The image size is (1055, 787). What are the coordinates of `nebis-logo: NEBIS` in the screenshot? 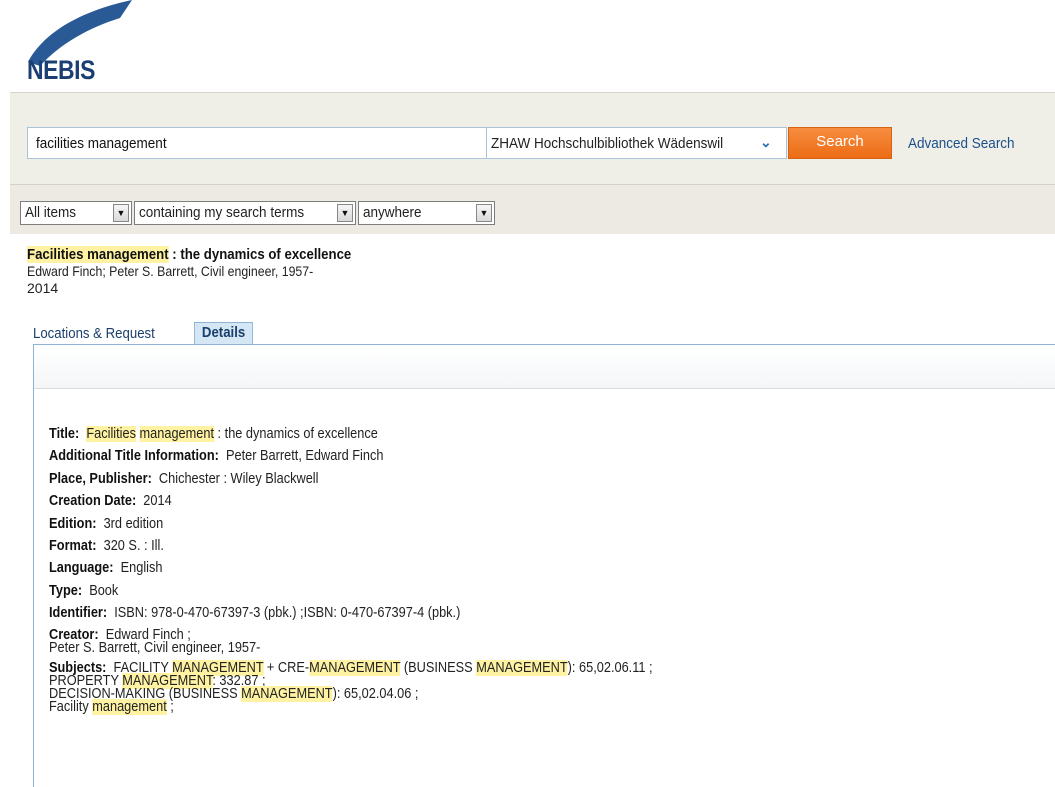 It's located at (130, 45).